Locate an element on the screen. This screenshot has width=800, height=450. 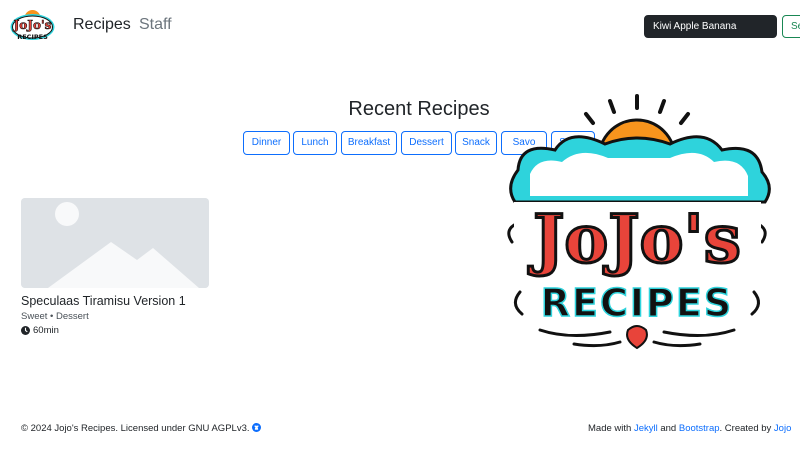
logo-wordmark: JoJo's is located at coordinates (634, 239).